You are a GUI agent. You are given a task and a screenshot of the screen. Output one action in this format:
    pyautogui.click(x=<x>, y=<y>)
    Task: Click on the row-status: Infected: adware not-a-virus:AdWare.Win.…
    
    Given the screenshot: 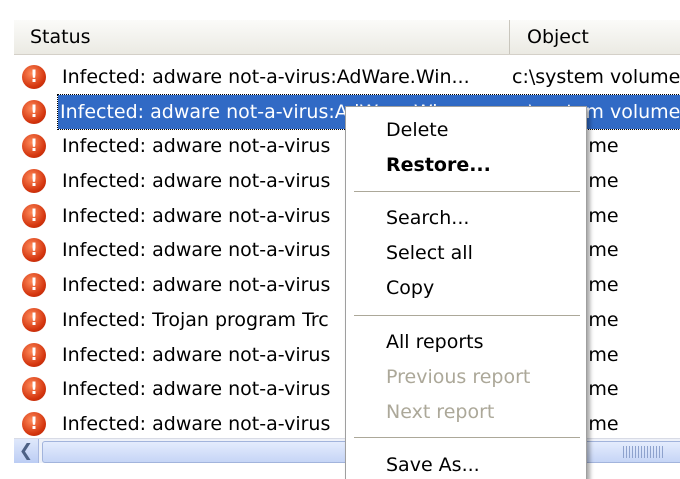 What is the action you would take?
    pyautogui.click(x=266, y=77)
    